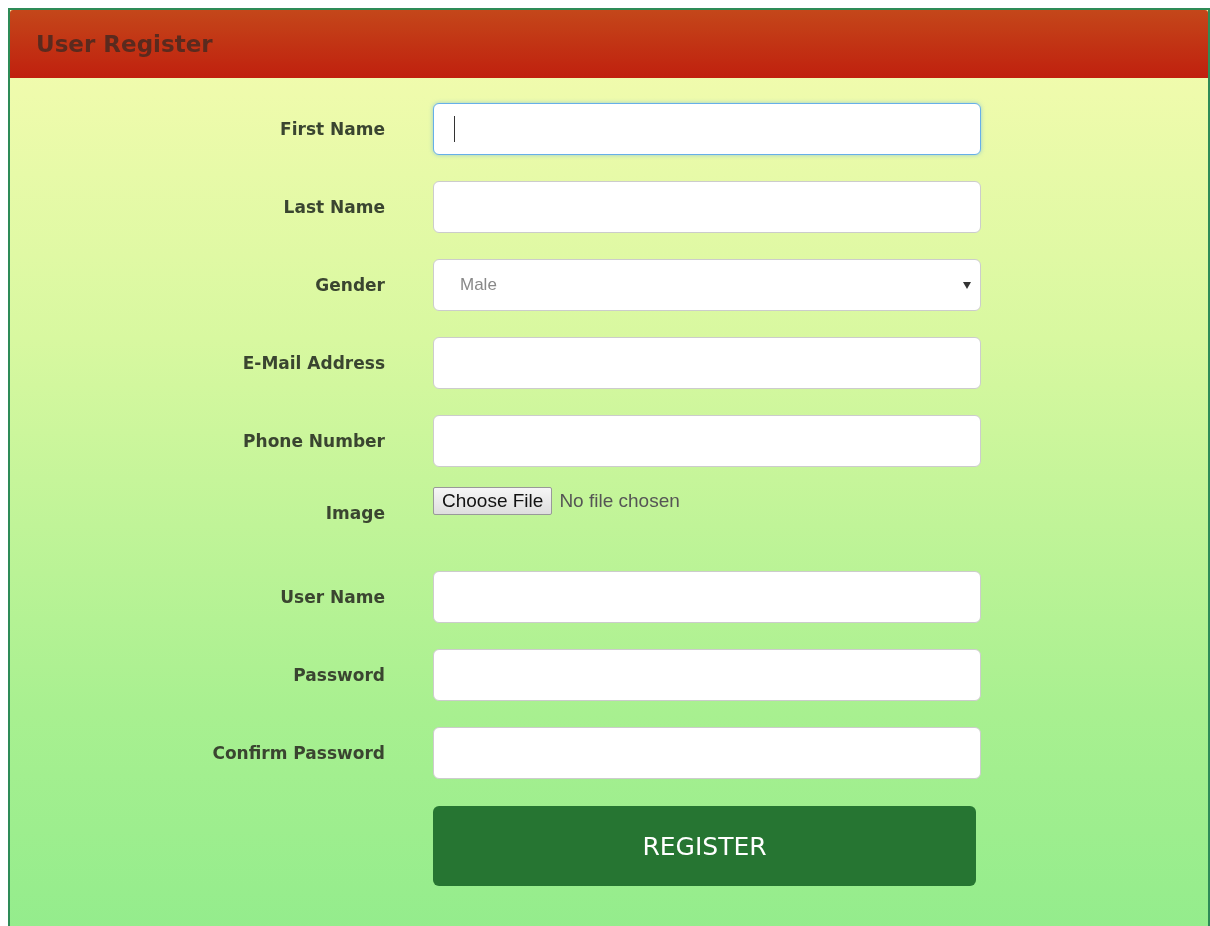 This screenshot has width=1210, height=926. I want to click on field-label: First Name, so click(332, 129).